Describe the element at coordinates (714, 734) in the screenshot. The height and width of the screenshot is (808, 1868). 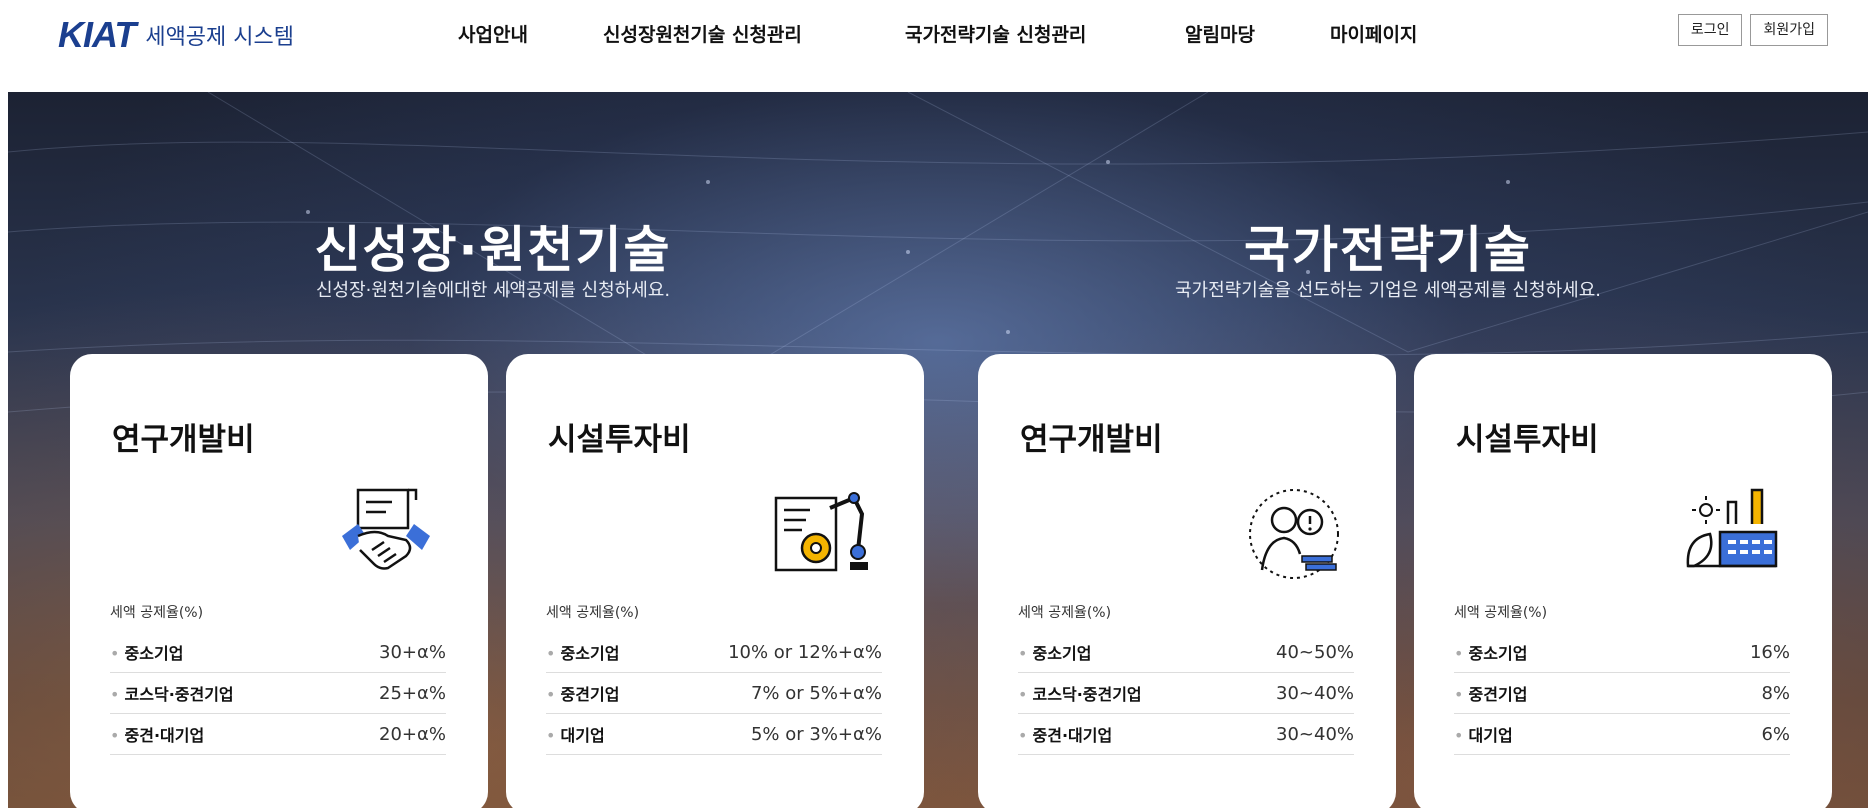
I see `table-row: 대기업 5% or 3%+α%` at that location.